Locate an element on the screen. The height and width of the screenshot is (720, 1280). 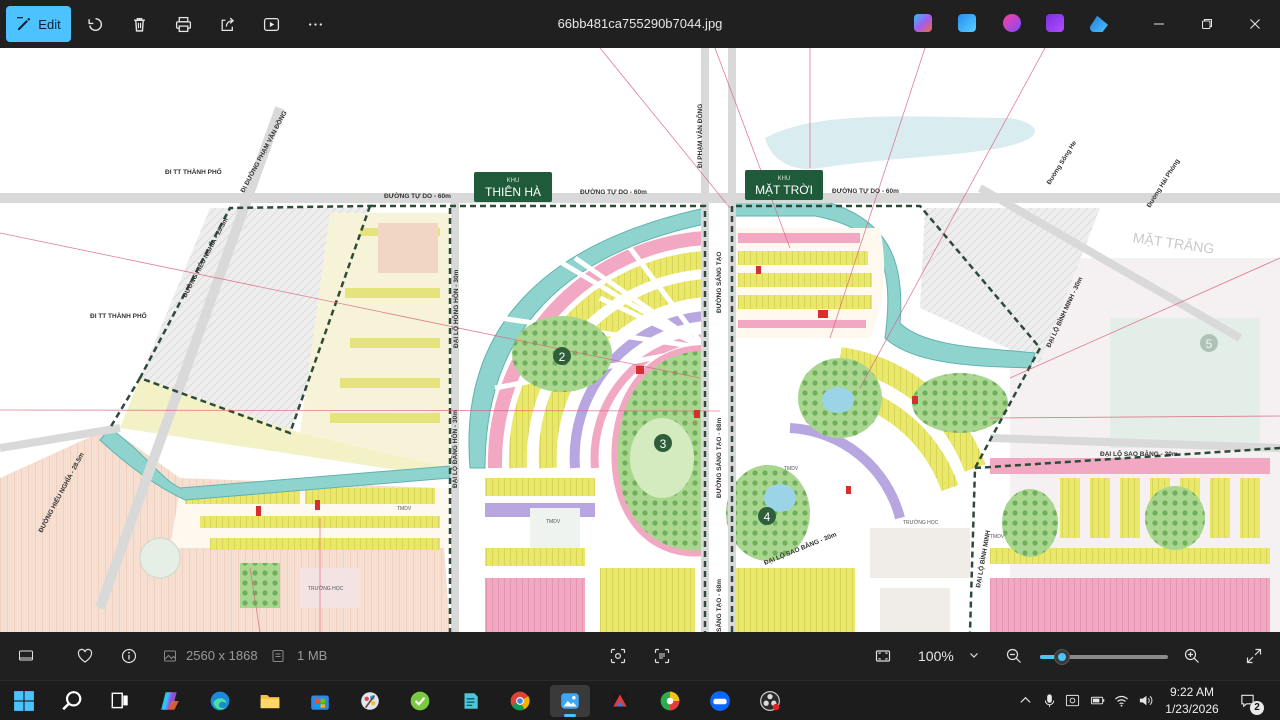
info-bar: 2560 x 1868 1 MB 100% is located at coordinates (640, 656).